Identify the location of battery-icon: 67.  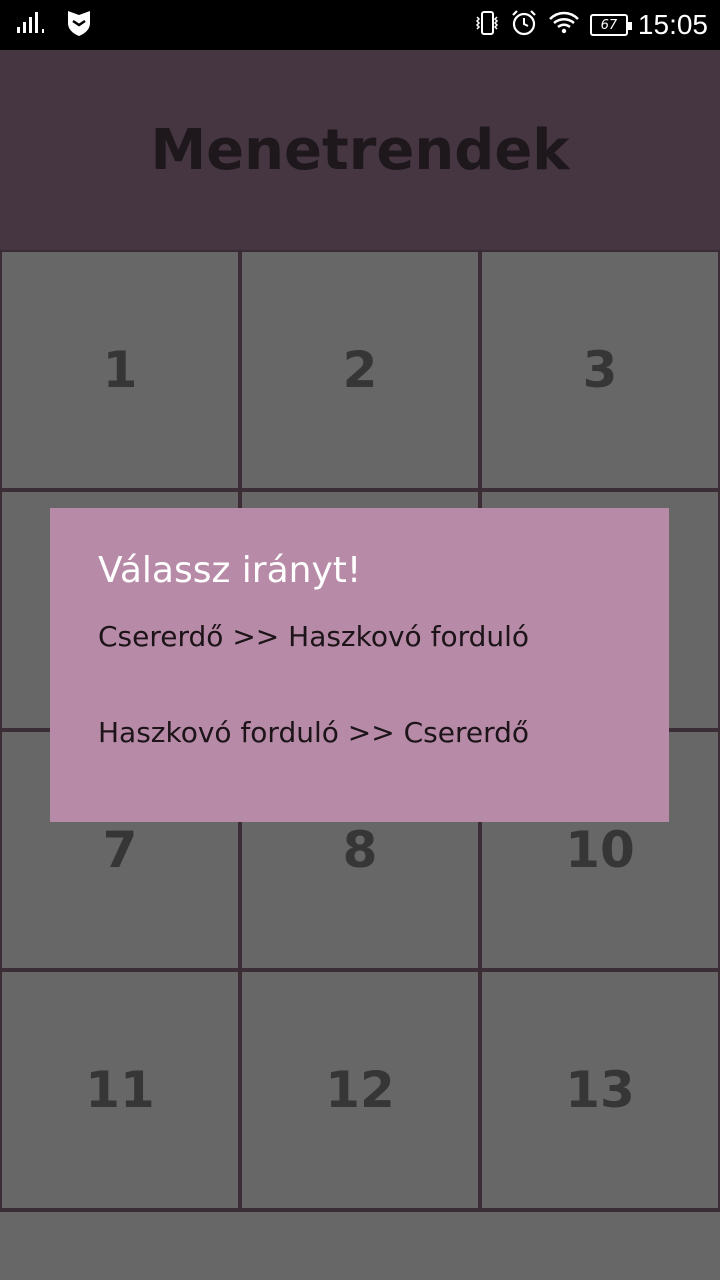
(610, 25).